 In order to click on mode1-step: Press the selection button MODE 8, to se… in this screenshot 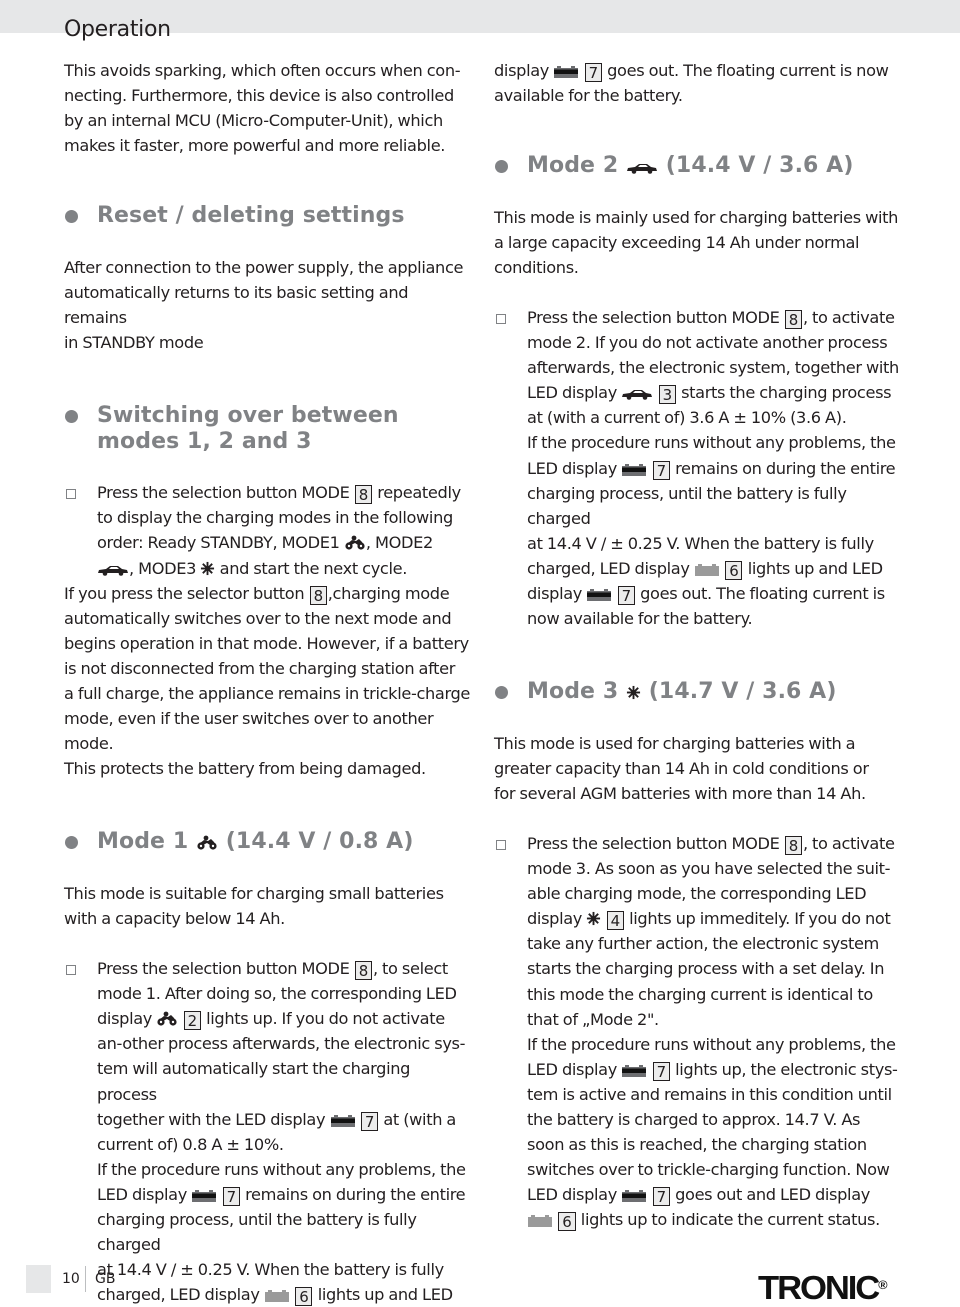, I will do `click(269, 1131)`.